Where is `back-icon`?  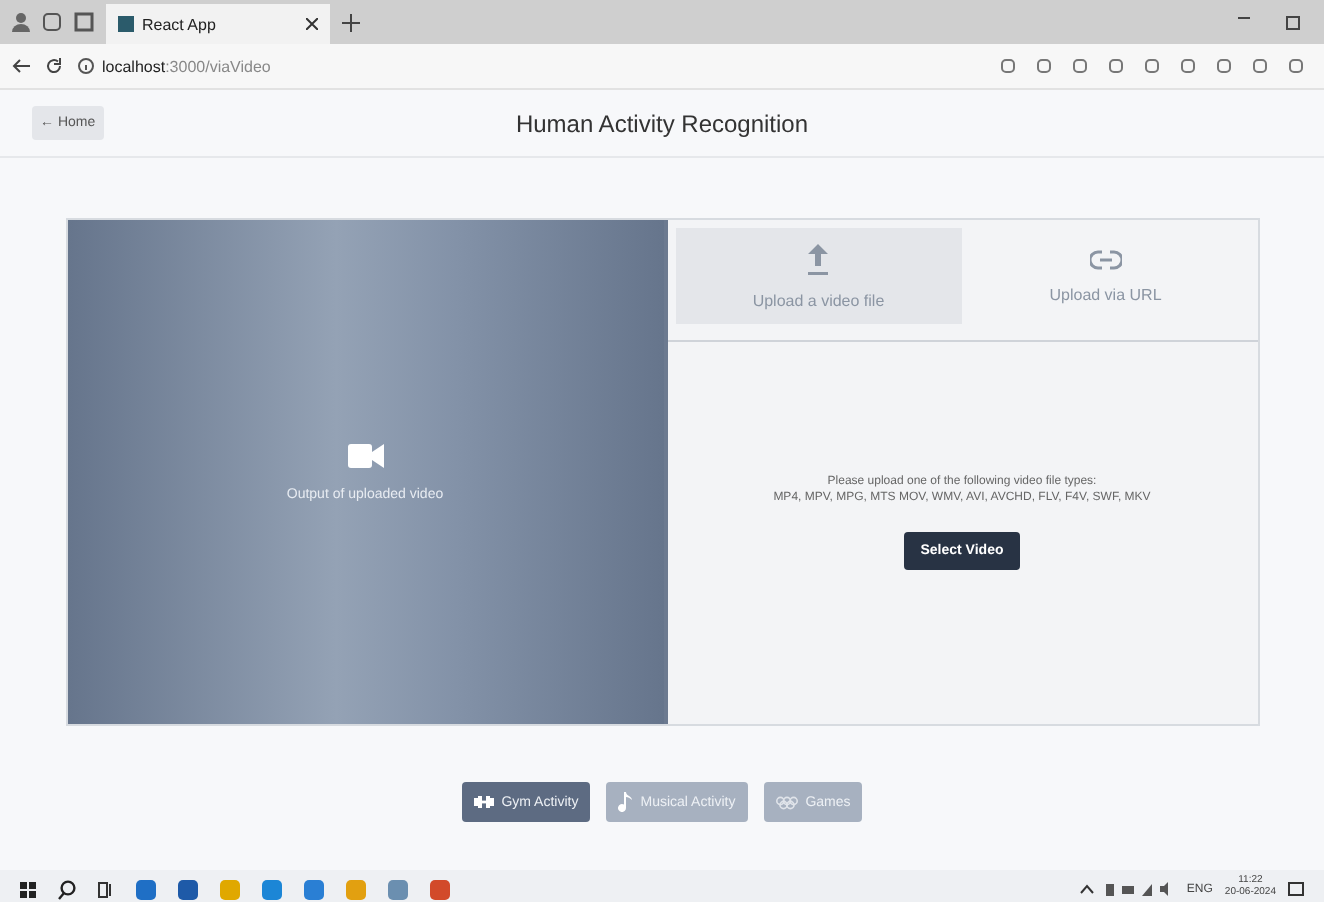 back-icon is located at coordinates (21, 66).